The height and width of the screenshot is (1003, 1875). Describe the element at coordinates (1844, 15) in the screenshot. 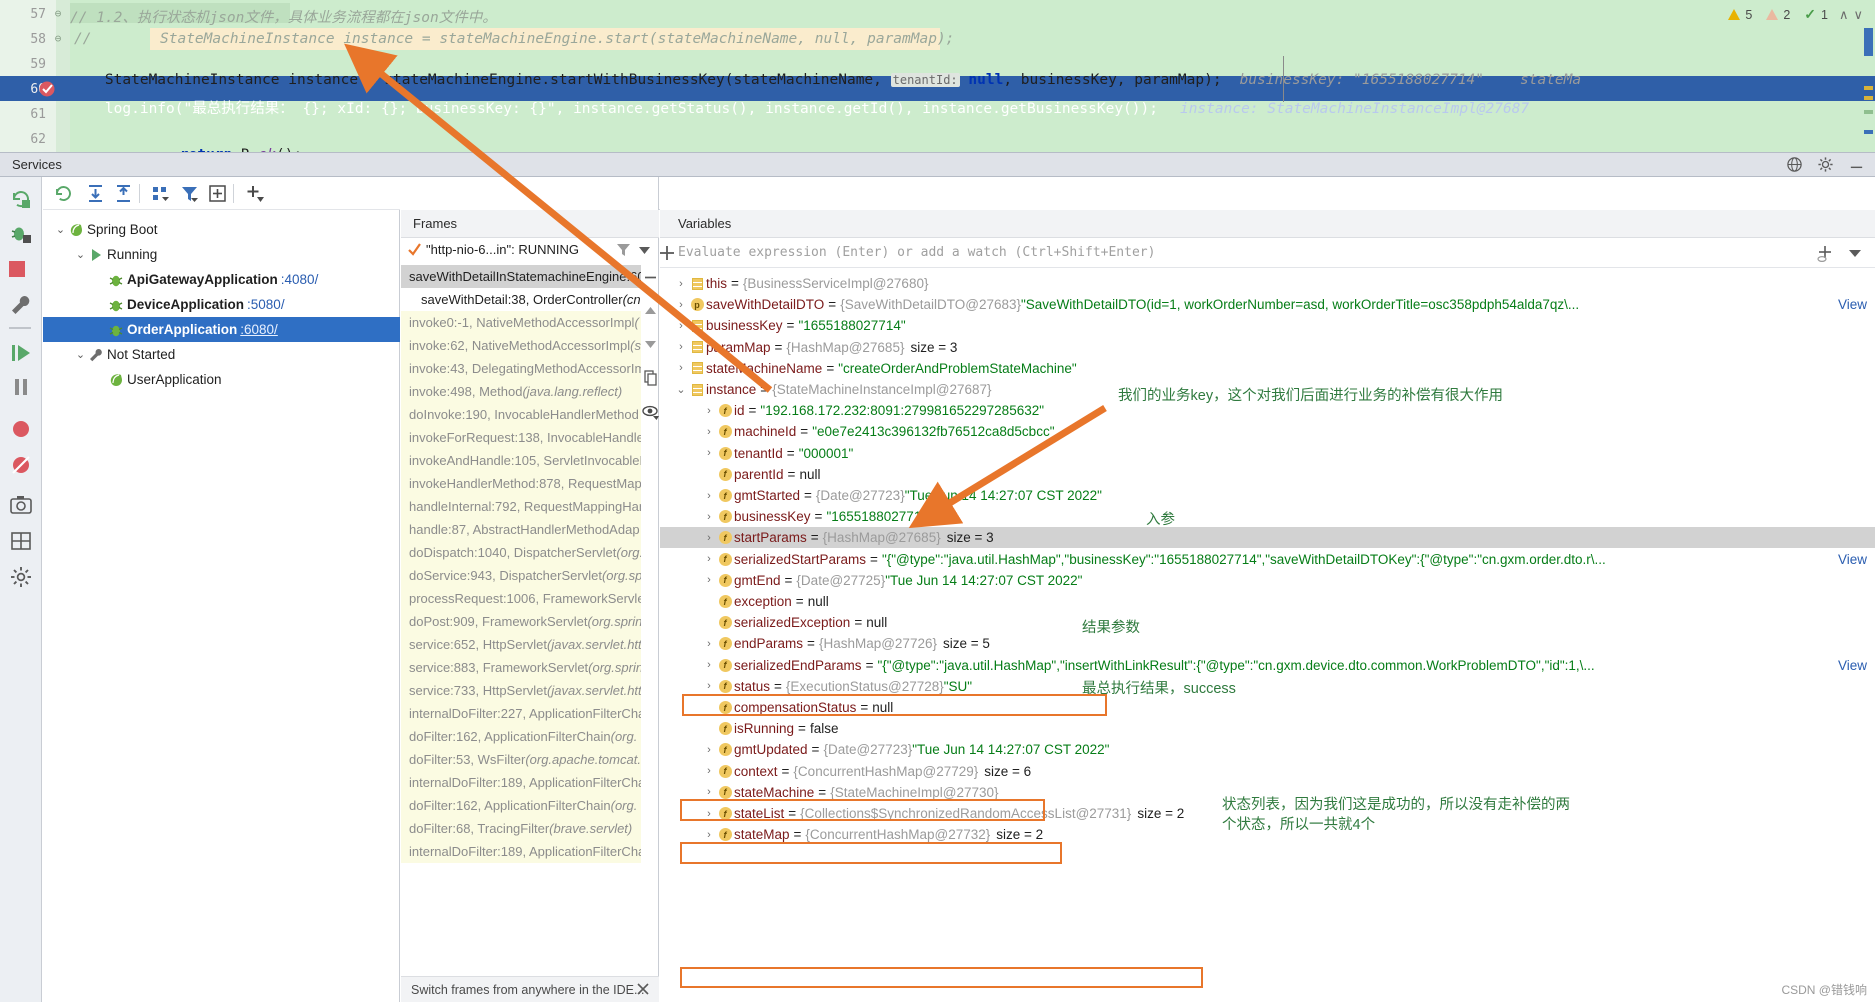

I see `prev-problem-icon: ∧` at that location.